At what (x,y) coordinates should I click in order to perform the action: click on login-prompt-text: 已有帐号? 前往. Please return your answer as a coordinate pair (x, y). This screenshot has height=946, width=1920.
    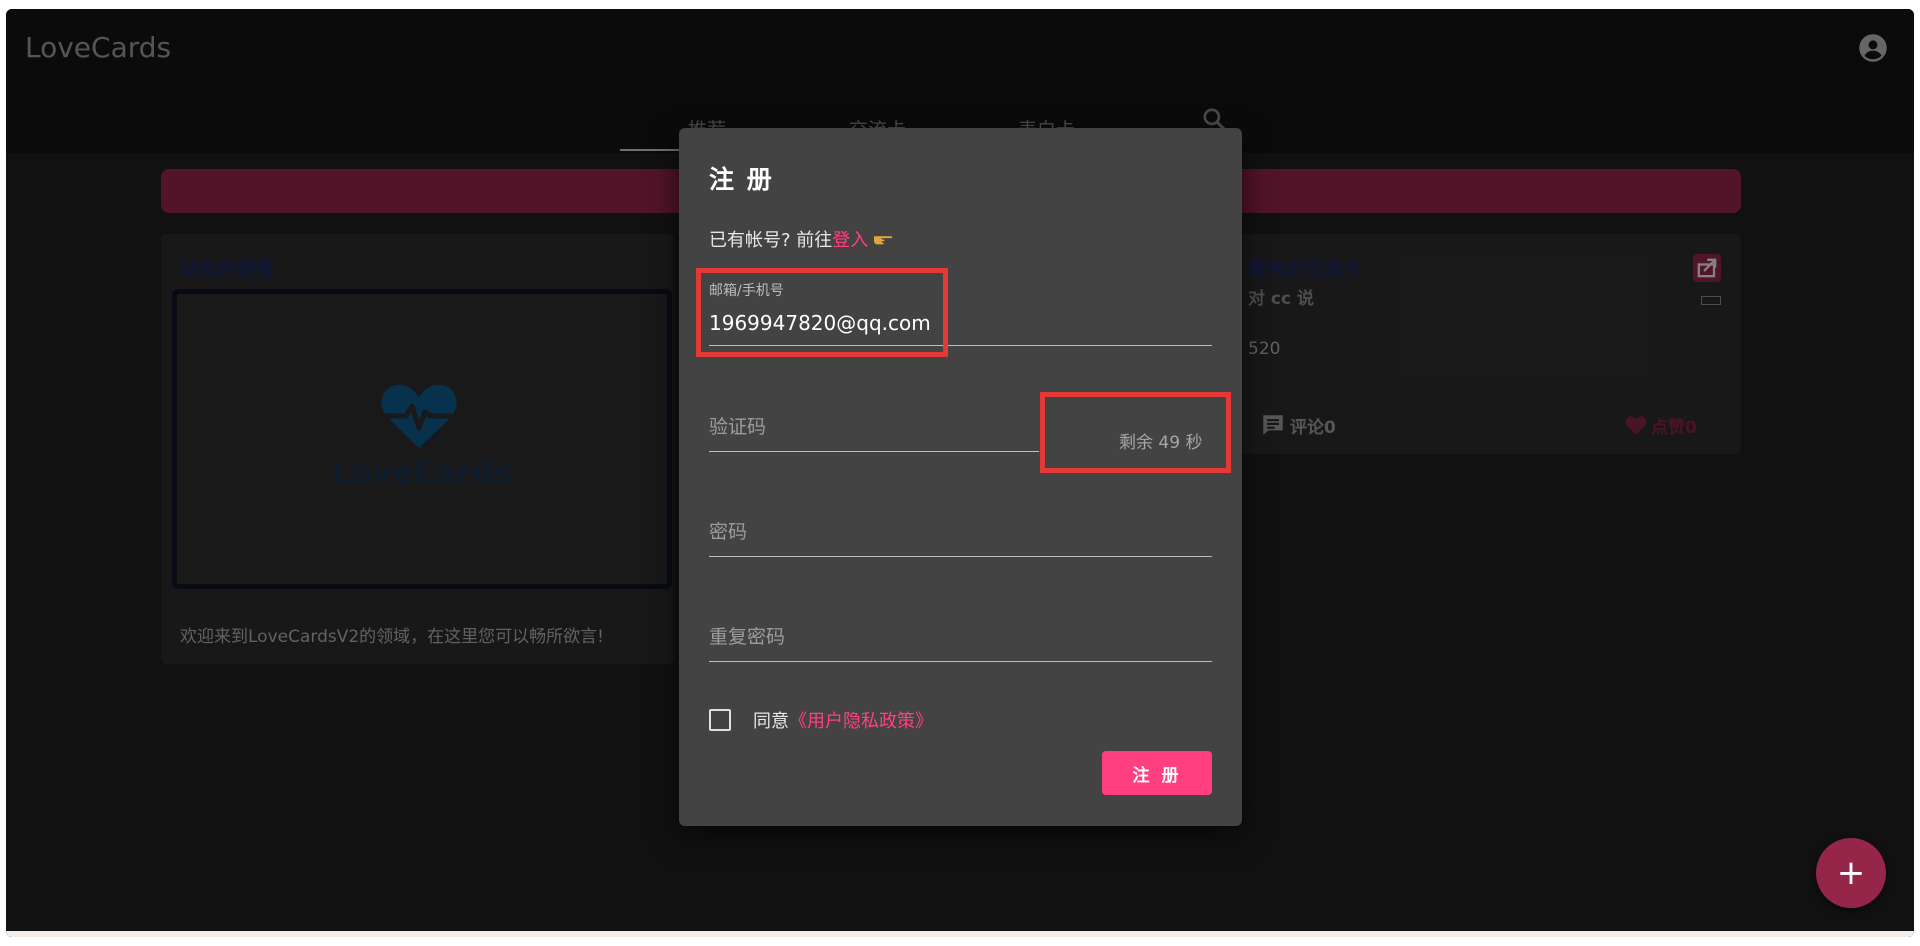
    Looking at the image, I should click on (771, 240).